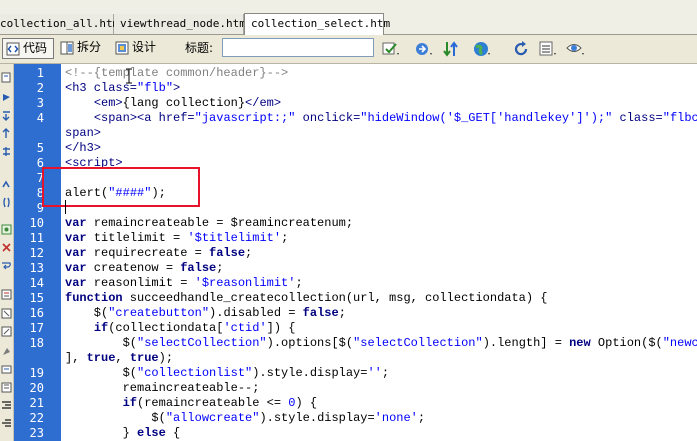 The width and height of the screenshot is (697, 441). What do you see at coordinates (67, 47) in the screenshot?
I see `split-view-icon` at bounding box center [67, 47].